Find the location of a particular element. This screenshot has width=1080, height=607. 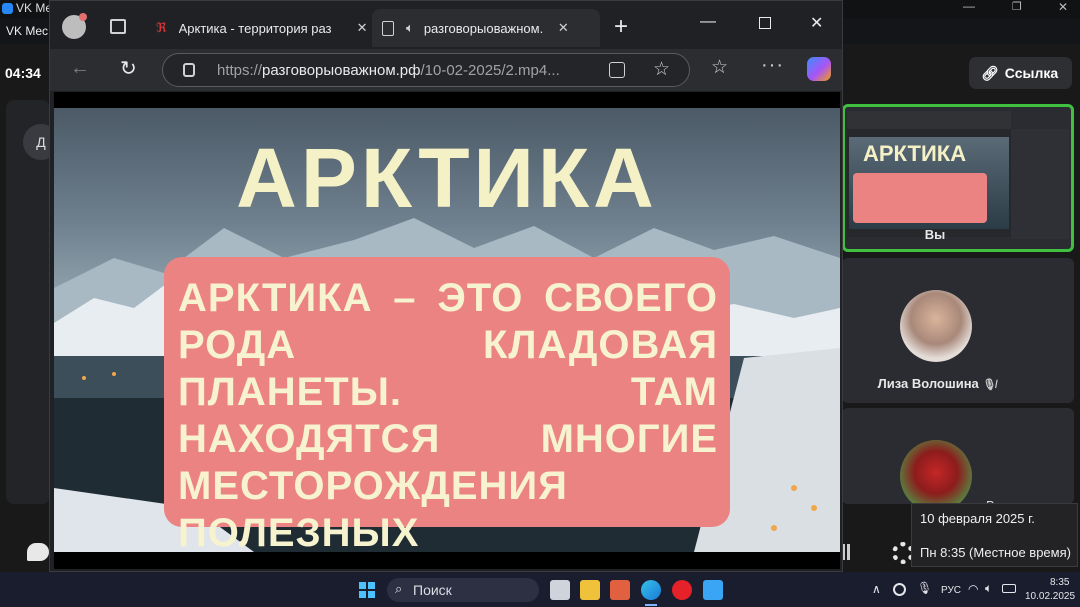

wifi-icon: ◠ is located at coordinates (973, 589).